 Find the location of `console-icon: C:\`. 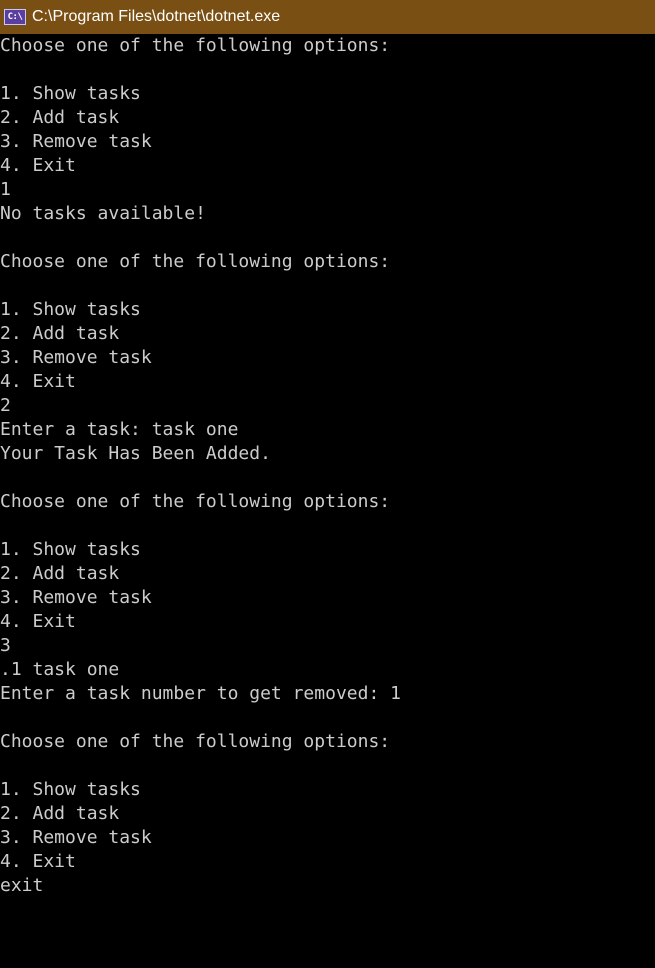

console-icon: C:\ is located at coordinates (15, 17).